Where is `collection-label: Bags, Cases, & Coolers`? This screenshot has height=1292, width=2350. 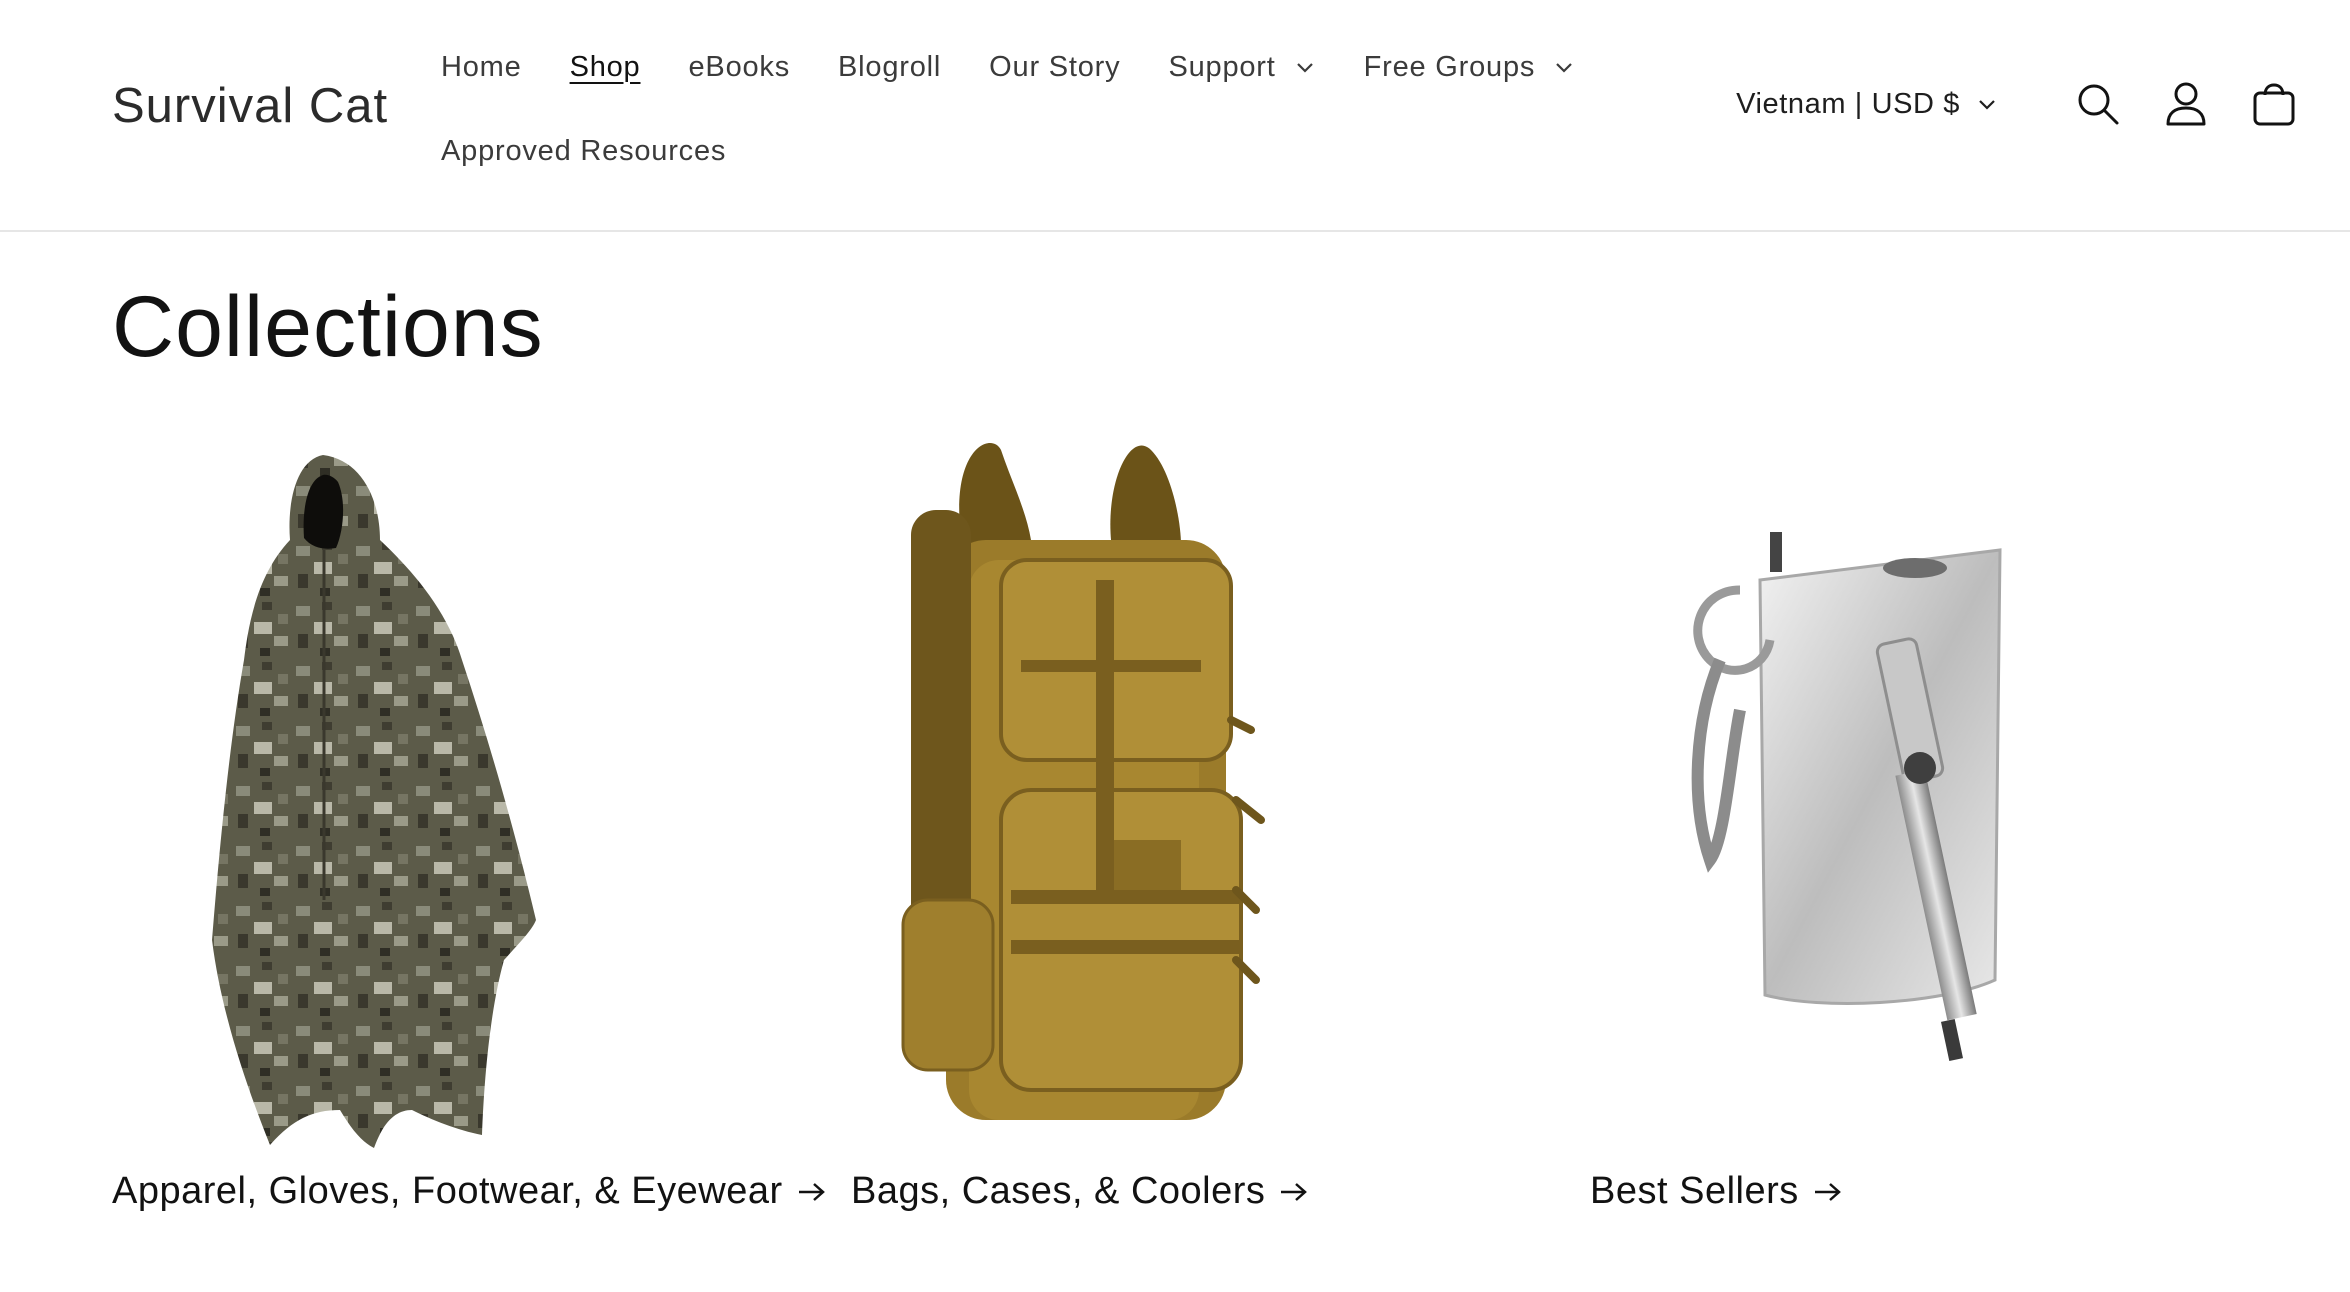
collection-label: Bags, Cases, & Coolers is located at coordinates (1058, 1191).